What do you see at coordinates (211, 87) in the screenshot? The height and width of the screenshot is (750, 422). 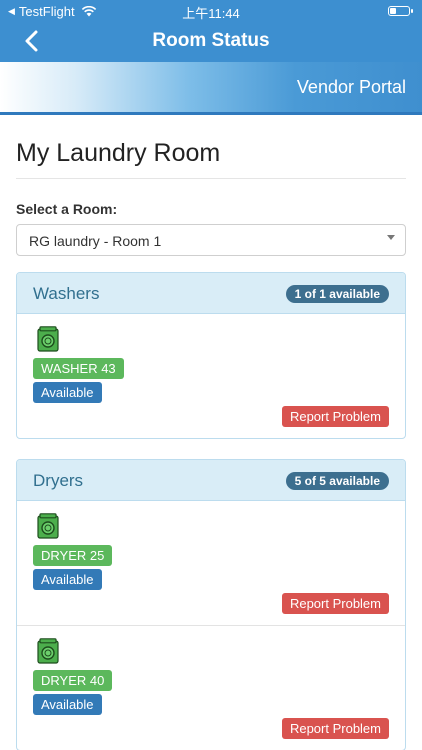 I see `vendor-portal-banner: Vendor Portal` at bounding box center [211, 87].